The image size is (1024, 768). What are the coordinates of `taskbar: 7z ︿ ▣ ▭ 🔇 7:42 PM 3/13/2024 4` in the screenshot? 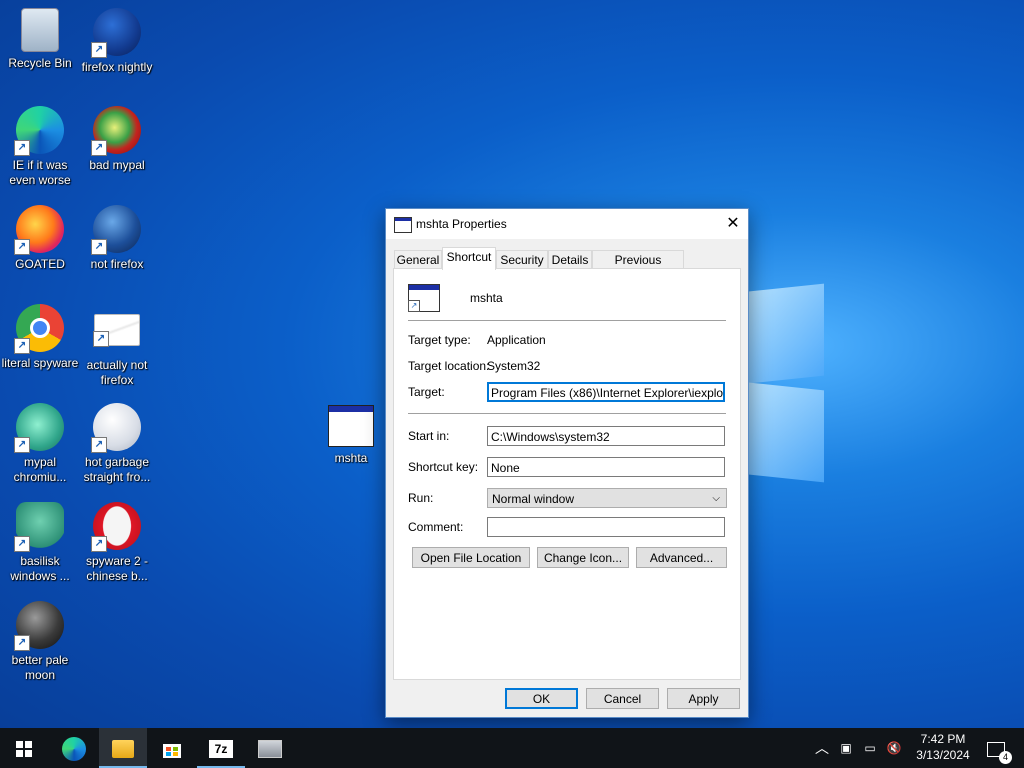 It's located at (512, 748).